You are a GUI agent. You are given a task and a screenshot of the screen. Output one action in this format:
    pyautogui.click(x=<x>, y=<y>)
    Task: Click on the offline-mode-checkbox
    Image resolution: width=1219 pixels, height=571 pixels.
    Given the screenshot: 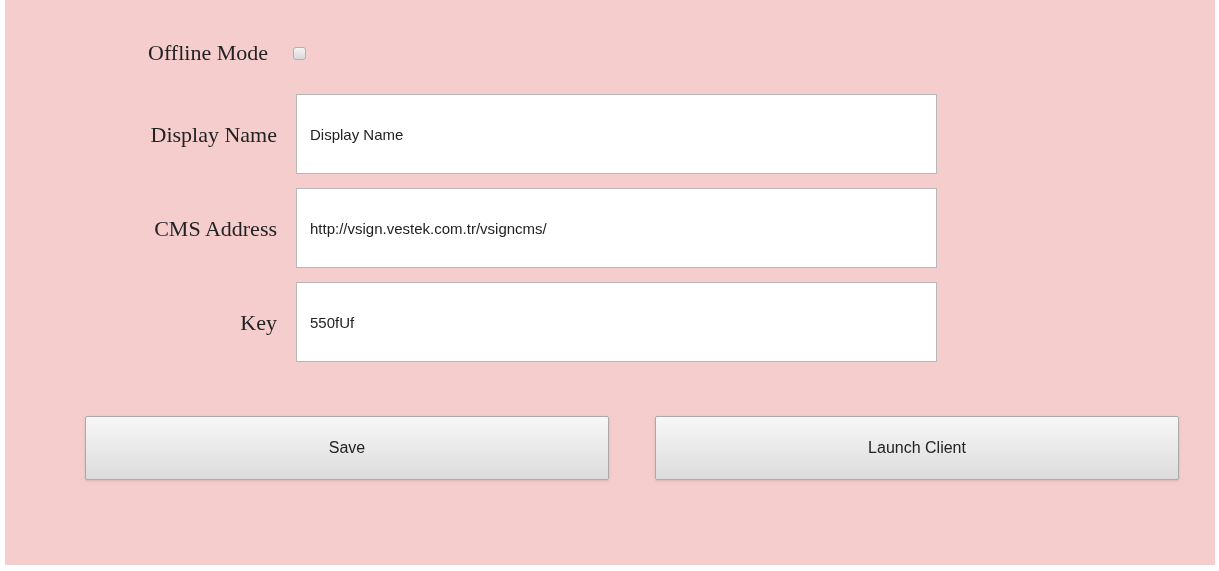 What is the action you would take?
    pyautogui.click(x=299, y=53)
    